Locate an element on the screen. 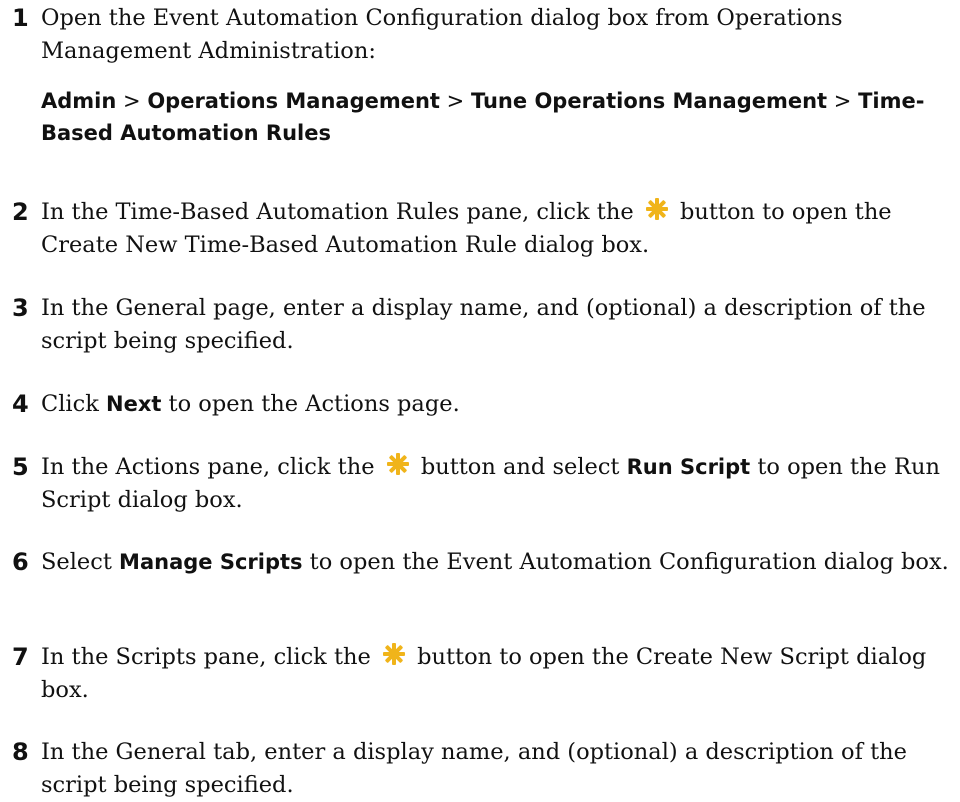  step-number: 7 is located at coordinates (20, 657).